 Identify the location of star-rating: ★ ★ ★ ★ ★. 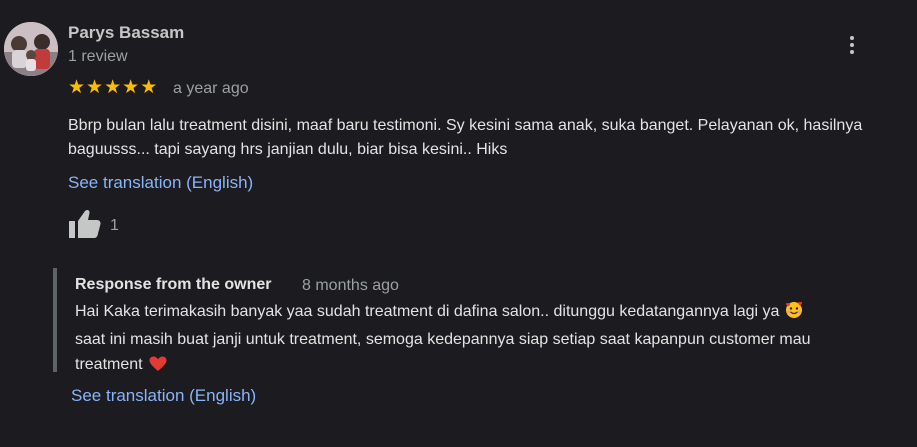
(112, 88).